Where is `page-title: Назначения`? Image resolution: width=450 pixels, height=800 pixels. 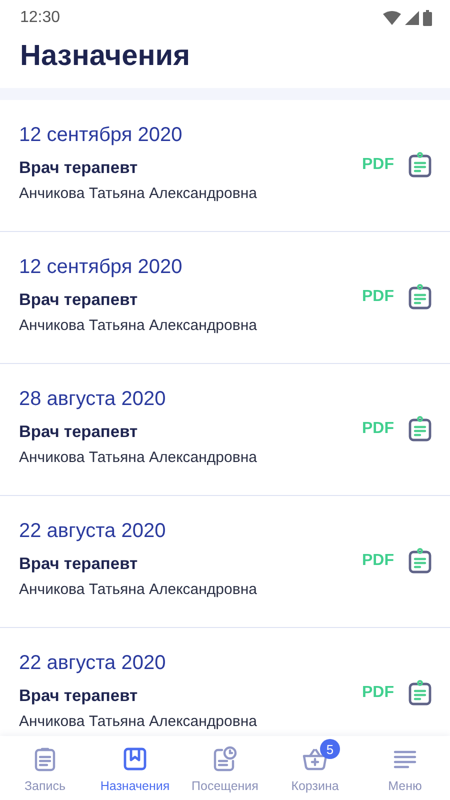 page-title: Назначения is located at coordinates (105, 56).